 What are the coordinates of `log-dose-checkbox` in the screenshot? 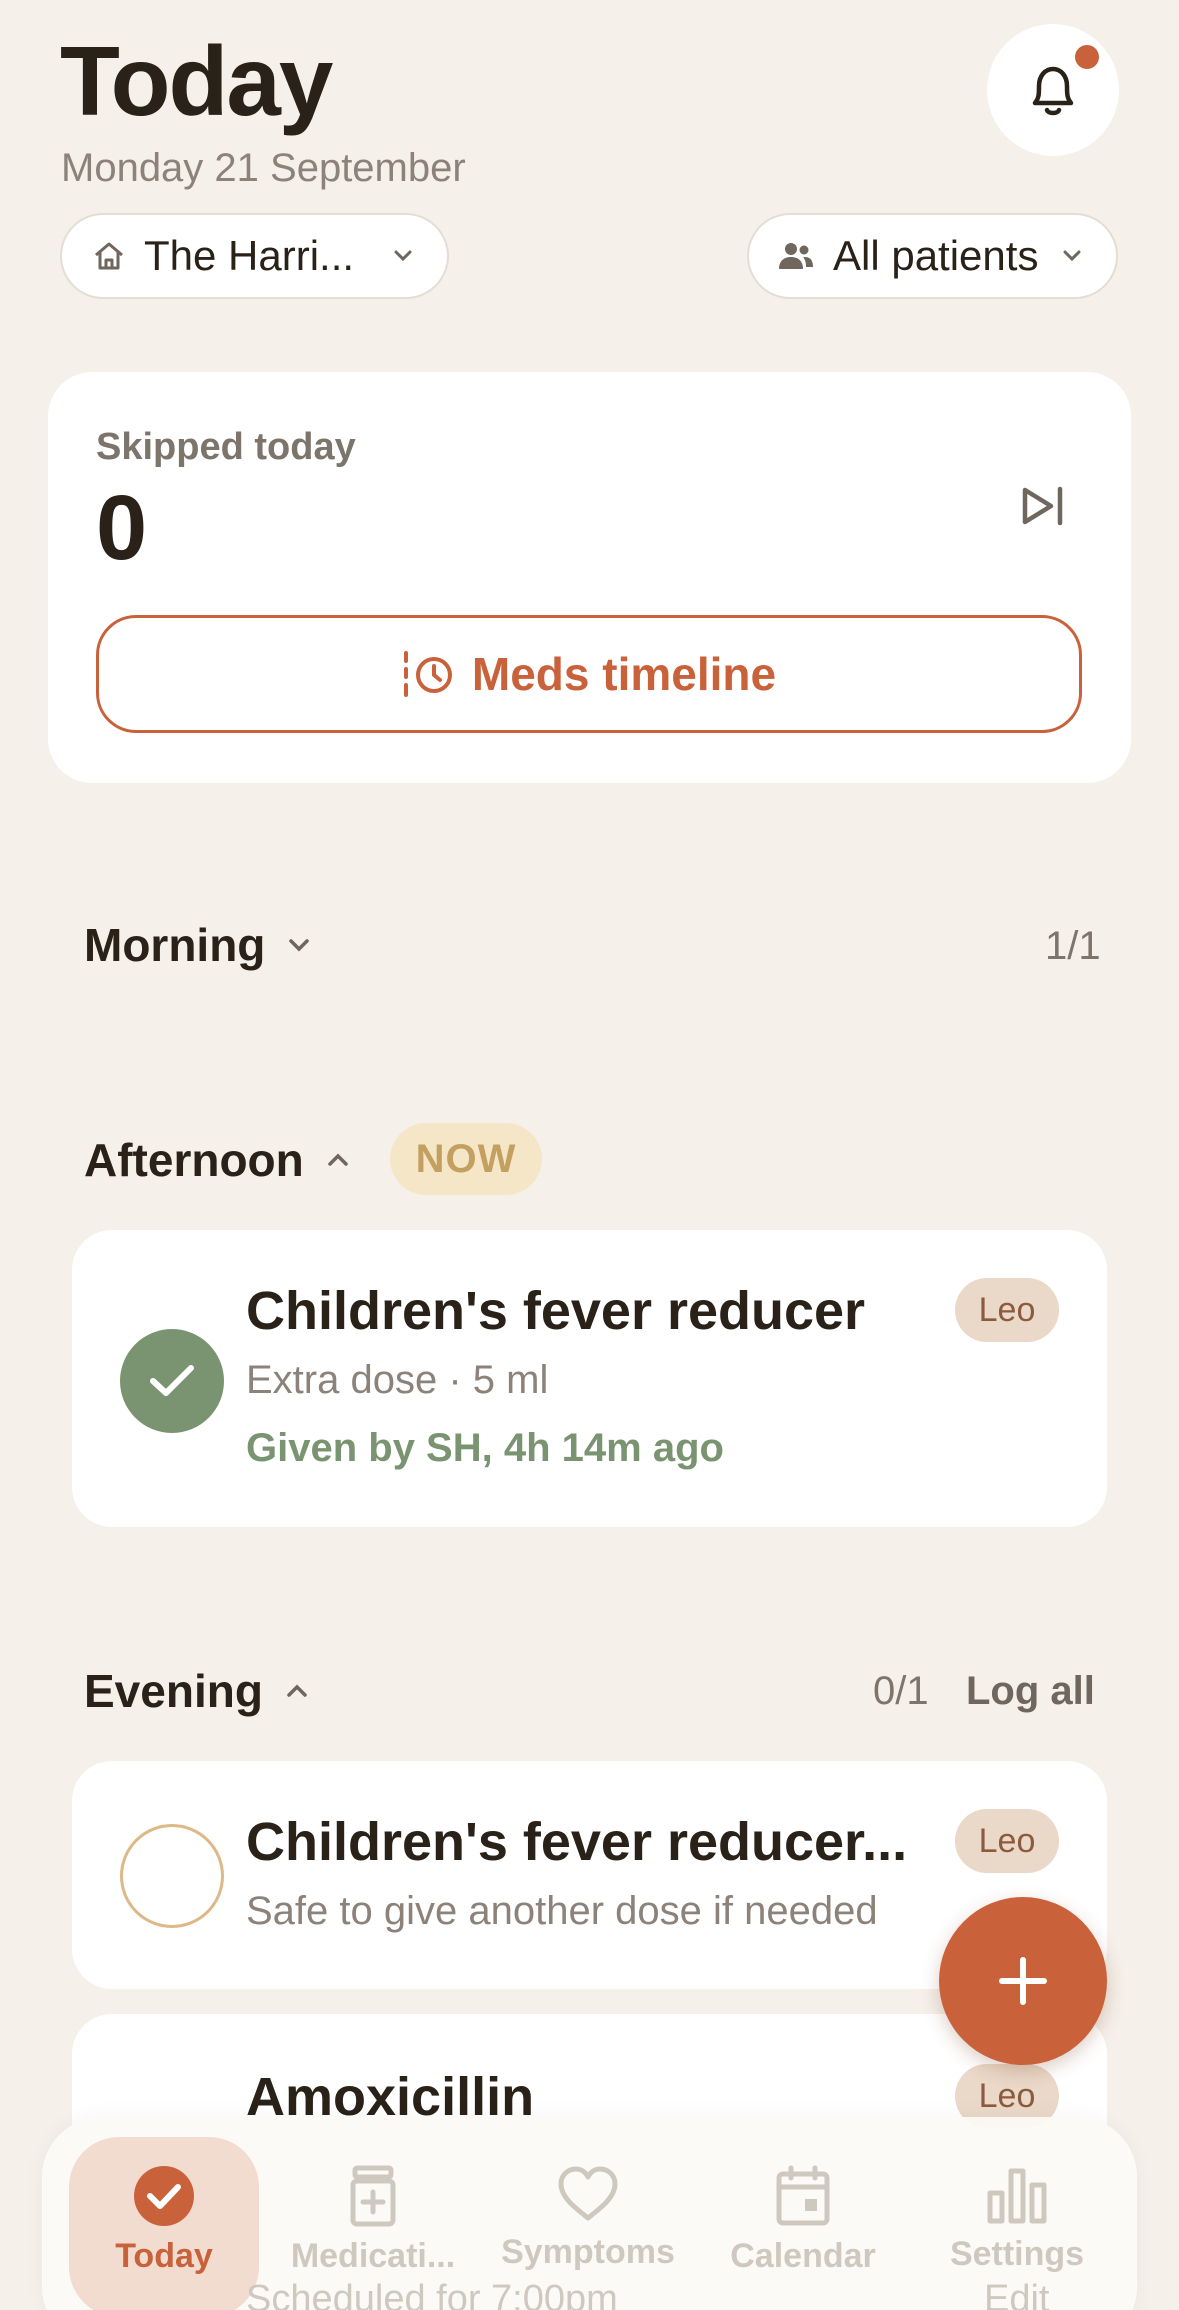 It's located at (172, 1876).